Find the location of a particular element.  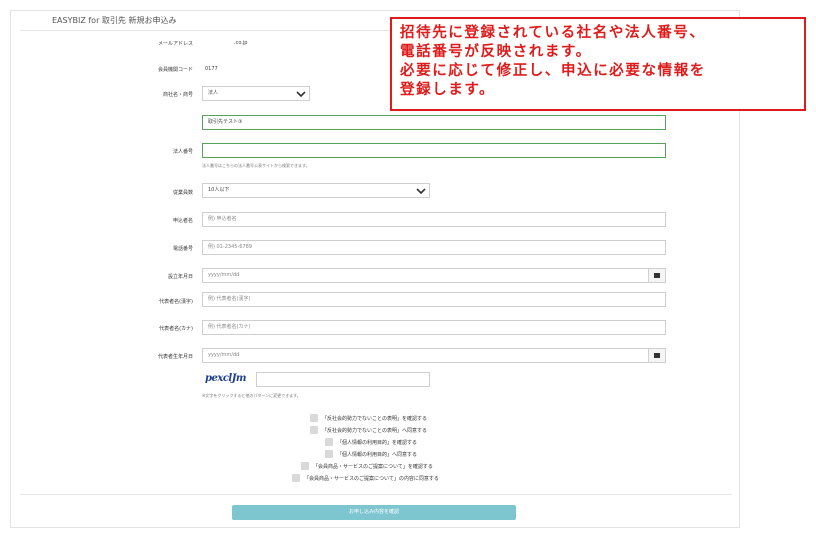

corp-number-input is located at coordinates (434, 150).